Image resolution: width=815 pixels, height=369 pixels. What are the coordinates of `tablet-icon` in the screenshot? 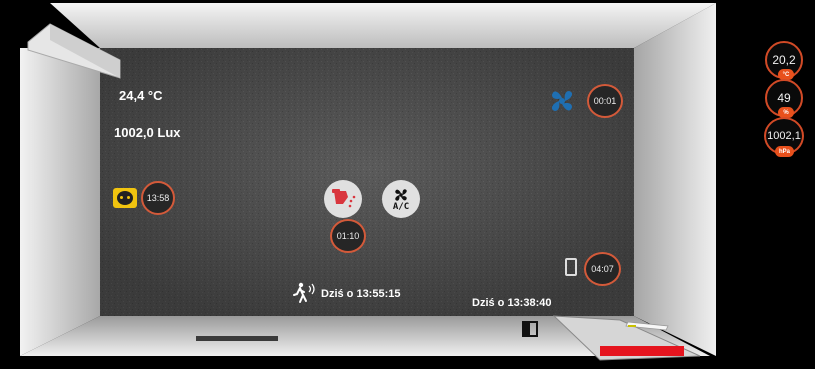 It's located at (571, 267).